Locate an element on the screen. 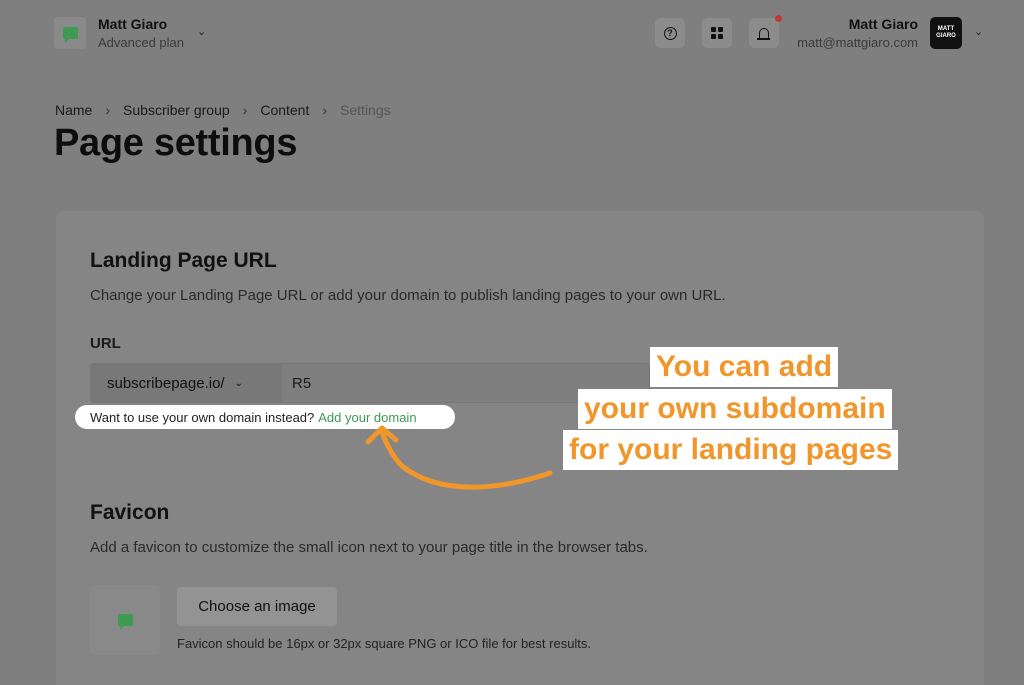 This screenshot has height=685, width=1024. url-prefix-value: subscribepage.io/ is located at coordinates (166, 383).